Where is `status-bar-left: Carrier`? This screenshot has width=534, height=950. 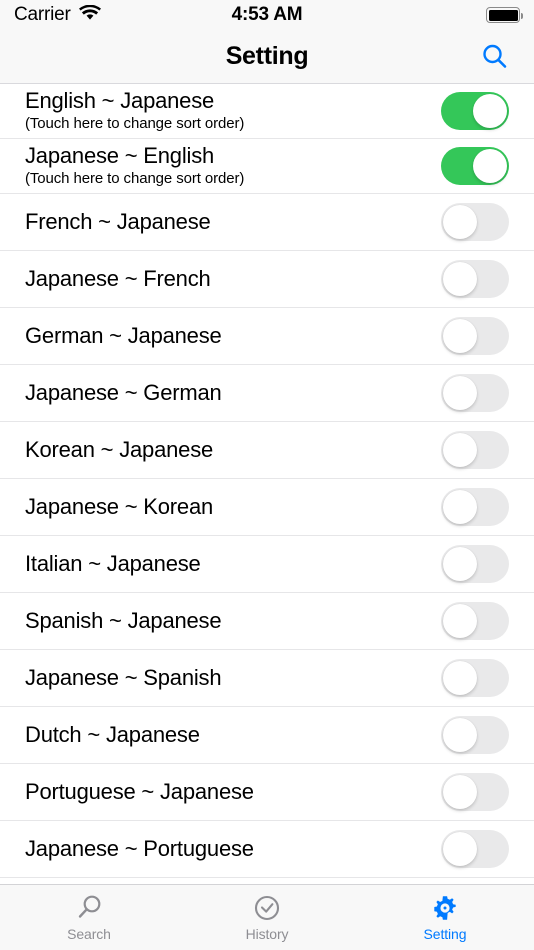
status-bar-left: Carrier is located at coordinates (57, 15).